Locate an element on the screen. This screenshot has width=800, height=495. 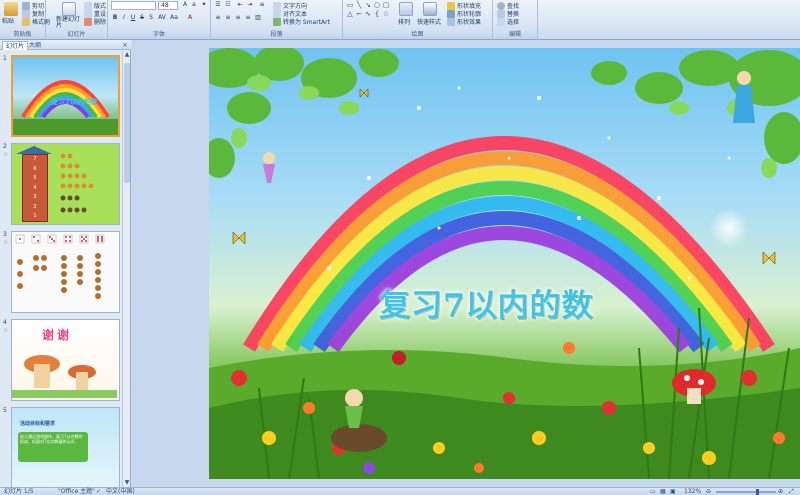
slides-group: 新建幻灯片 版式 重设 删除 幻灯片 is located at coordinates (77, 20).